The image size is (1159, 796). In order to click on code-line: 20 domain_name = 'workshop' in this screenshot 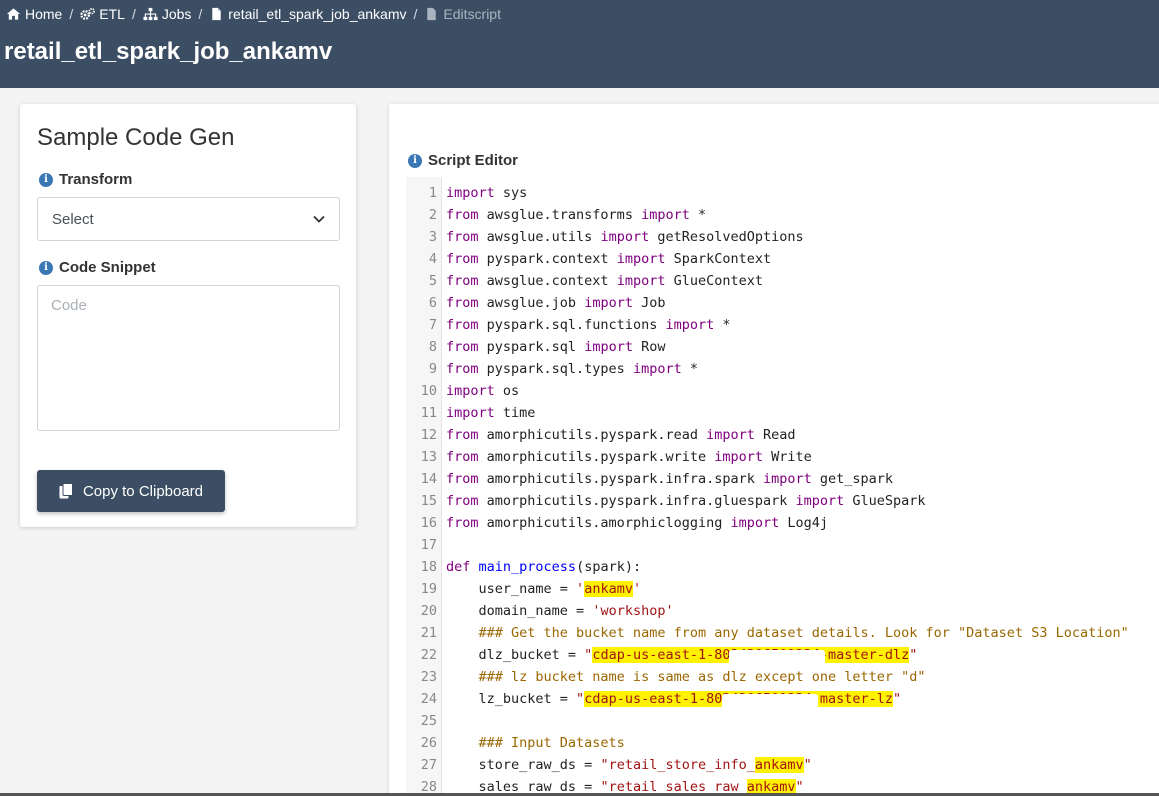, I will do `click(782, 611)`.